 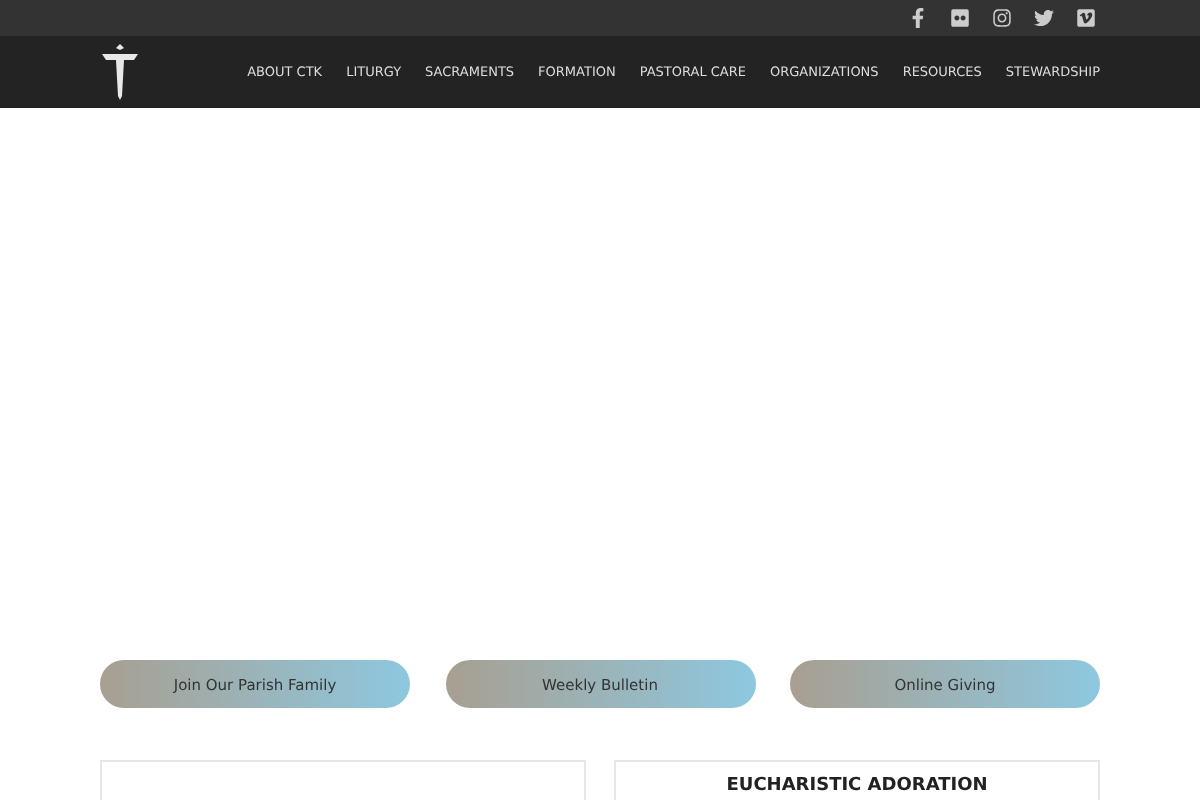 What do you see at coordinates (960, 18) in the screenshot?
I see `flickr-icon` at bounding box center [960, 18].